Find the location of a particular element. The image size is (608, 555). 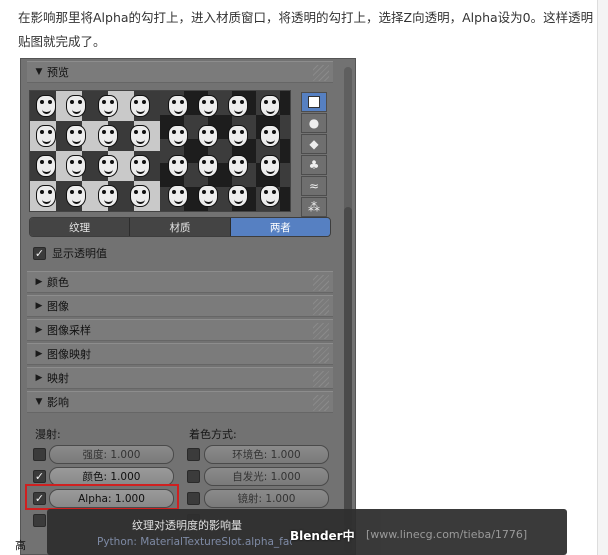

preview-mode-tabs: 纹理 材质 两者 is located at coordinates (180, 227).